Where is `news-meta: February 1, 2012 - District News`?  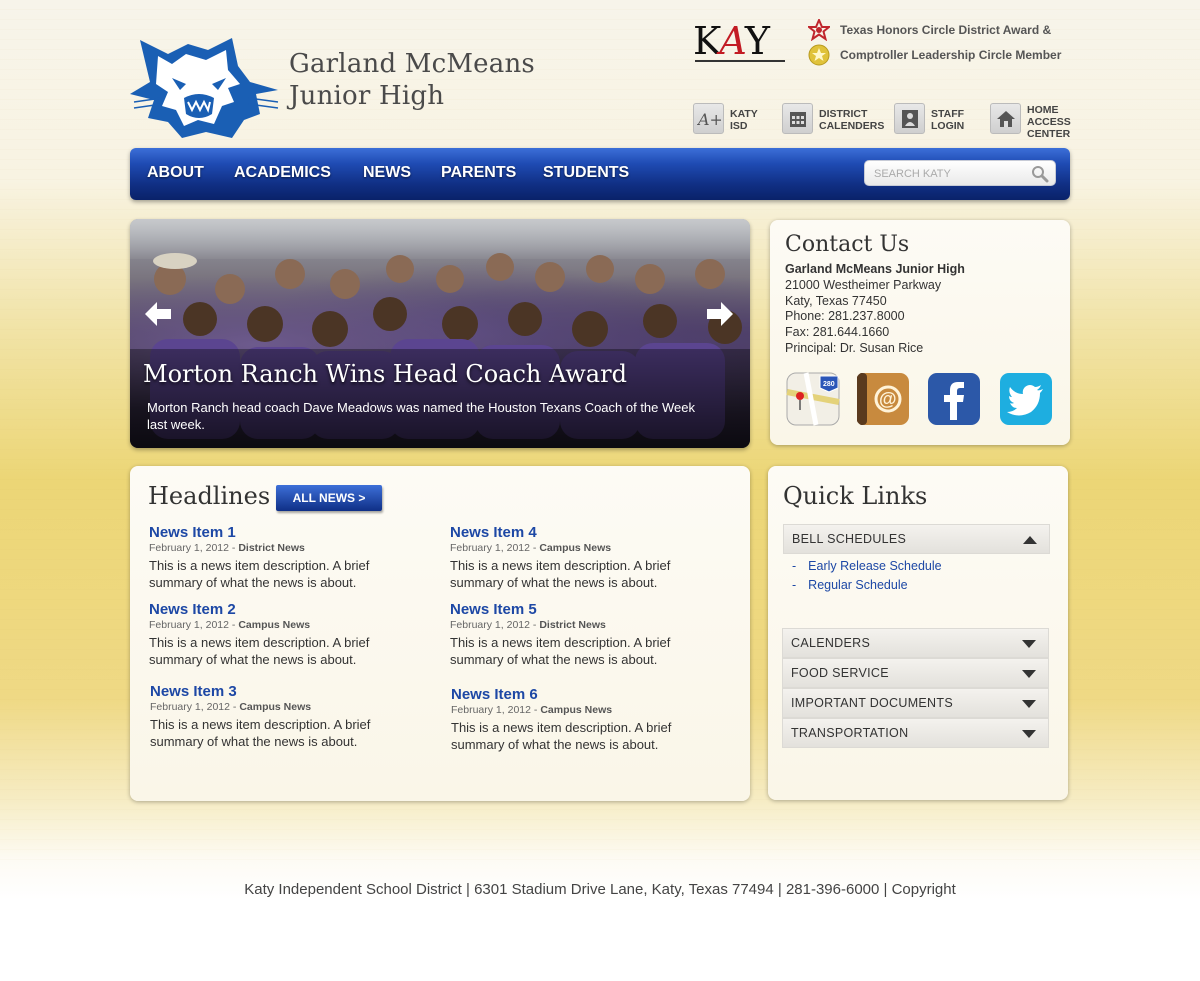
news-meta: February 1, 2012 - District News is located at coordinates (227, 548).